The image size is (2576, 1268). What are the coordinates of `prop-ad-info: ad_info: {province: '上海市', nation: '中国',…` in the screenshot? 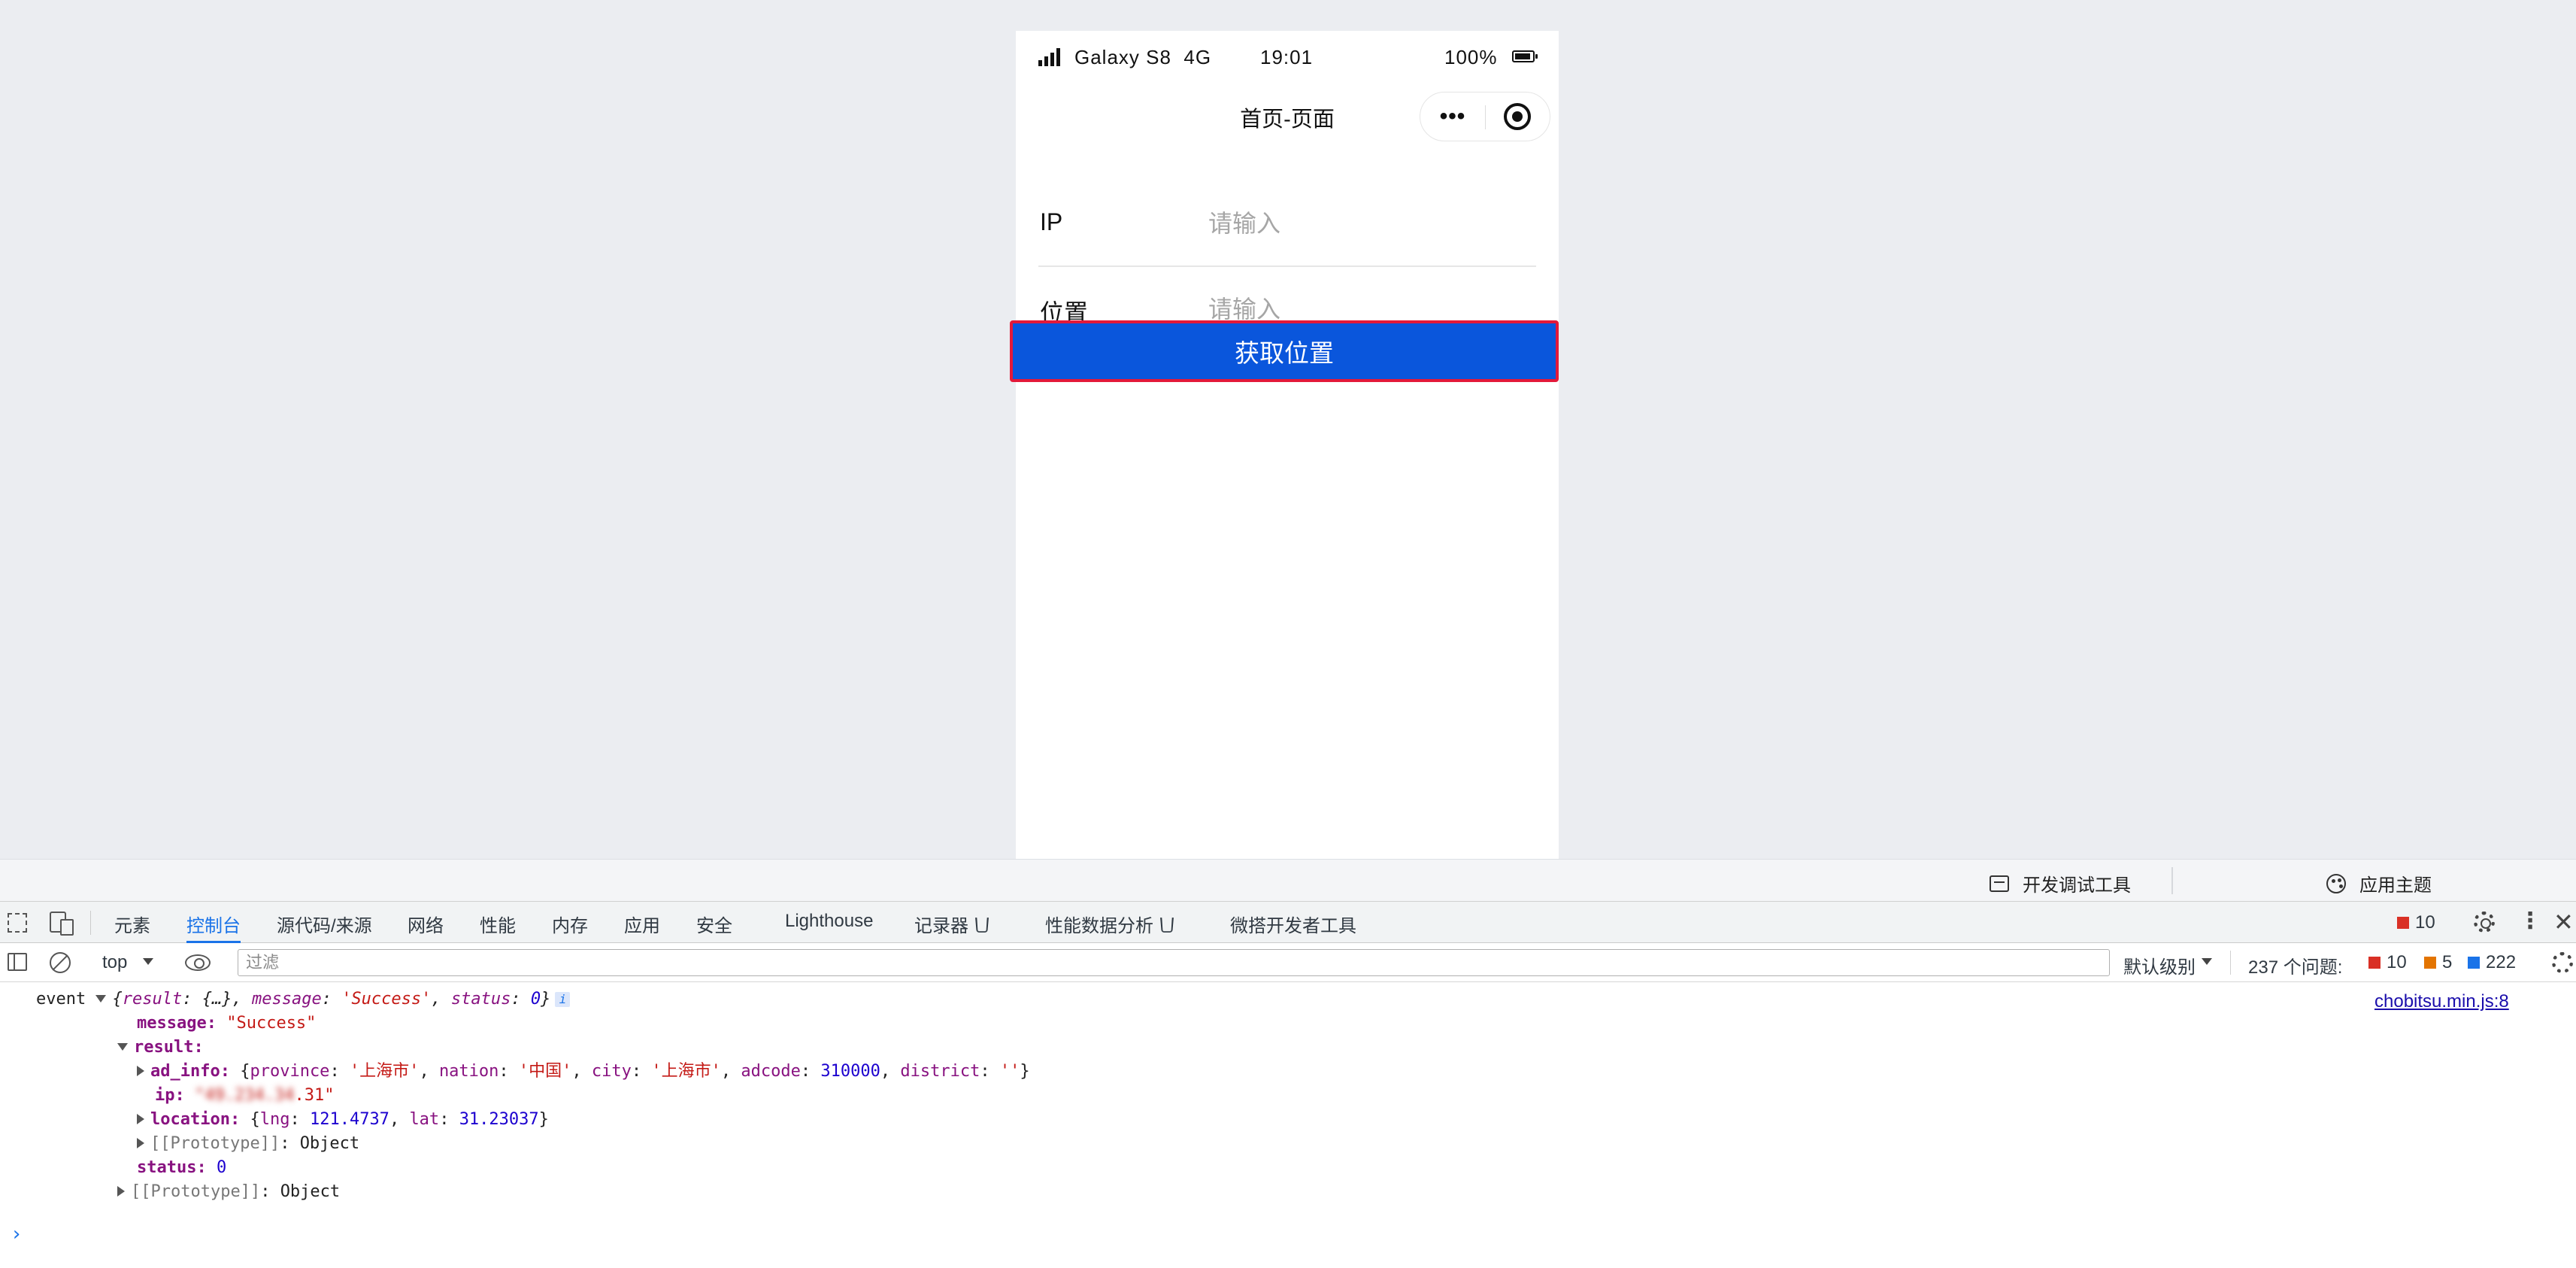 It's located at (583, 1071).